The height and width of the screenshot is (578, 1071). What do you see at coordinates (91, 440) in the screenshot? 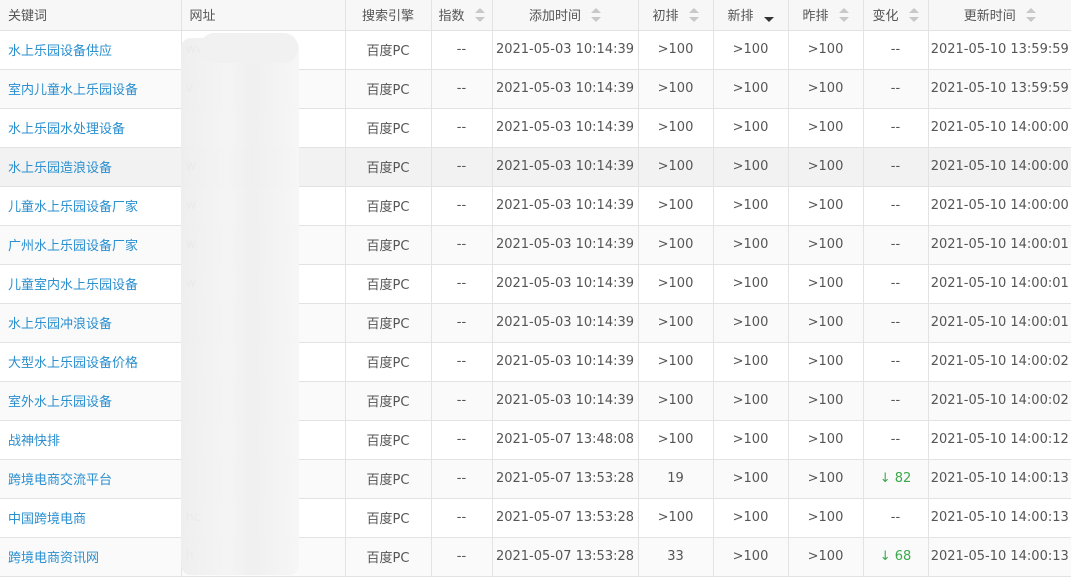
I see `keyword-cell: 战神快排` at bounding box center [91, 440].